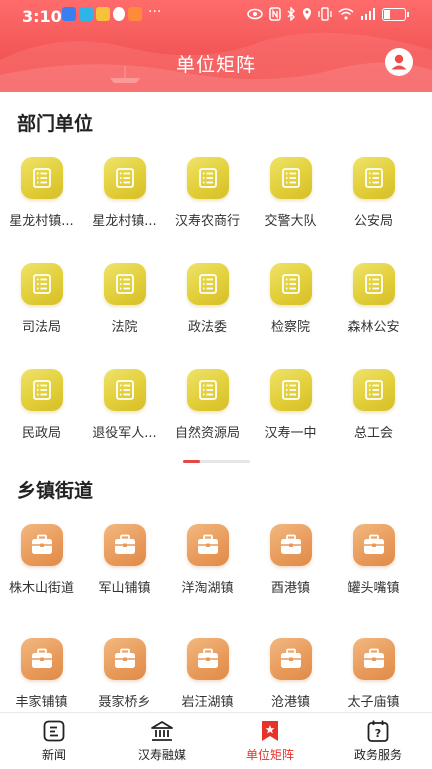 Image resolution: width=432 pixels, height=769 pixels. I want to click on department-item-label: 司法局, so click(41, 327).